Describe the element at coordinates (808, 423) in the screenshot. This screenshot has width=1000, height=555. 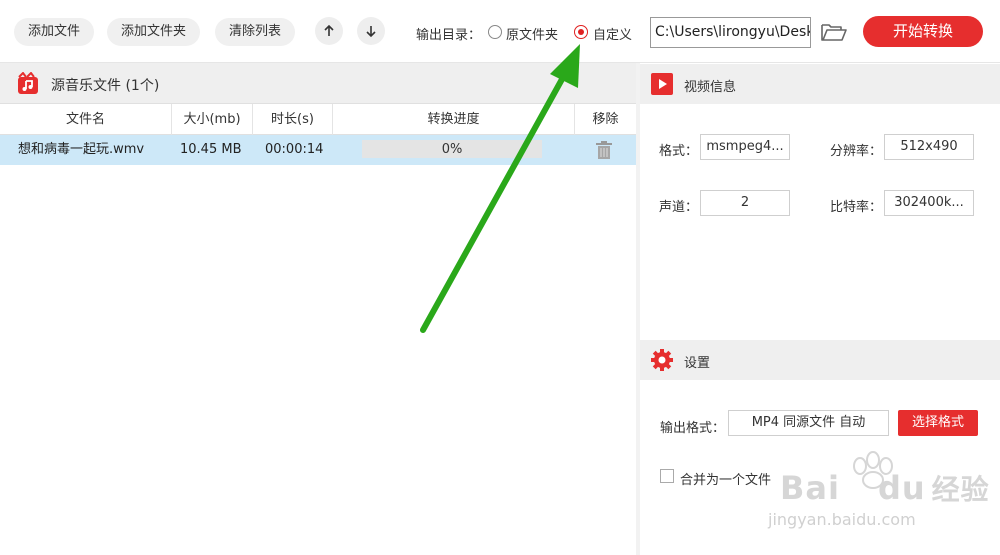
I see `output-format-value: MP4 同源文件 自动` at that location.